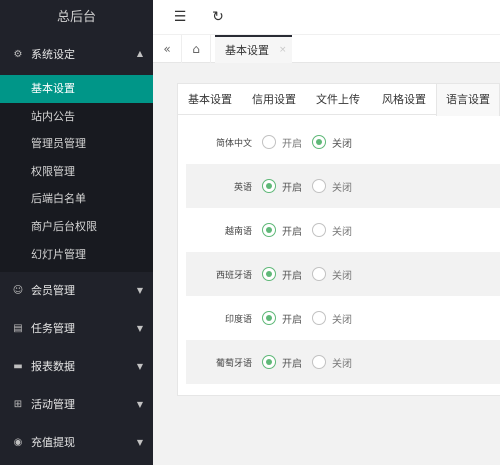 The image size is (500, 465). I want to click on sidebar-item-label: 报表数据, so click(53, 367).